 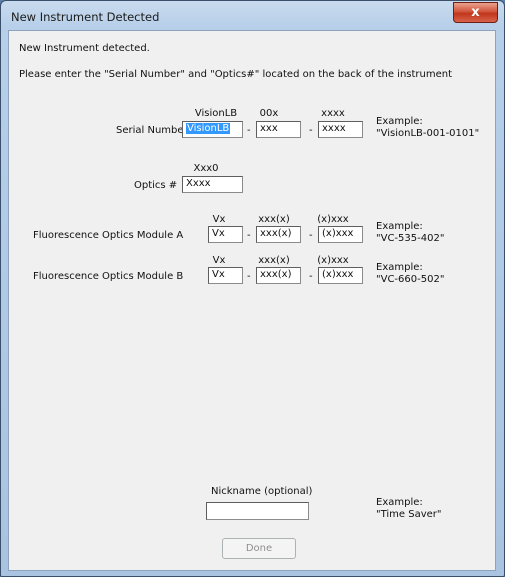 I want to click on module-a-example-value: "VC-535-402", so click(x=410, y=238).